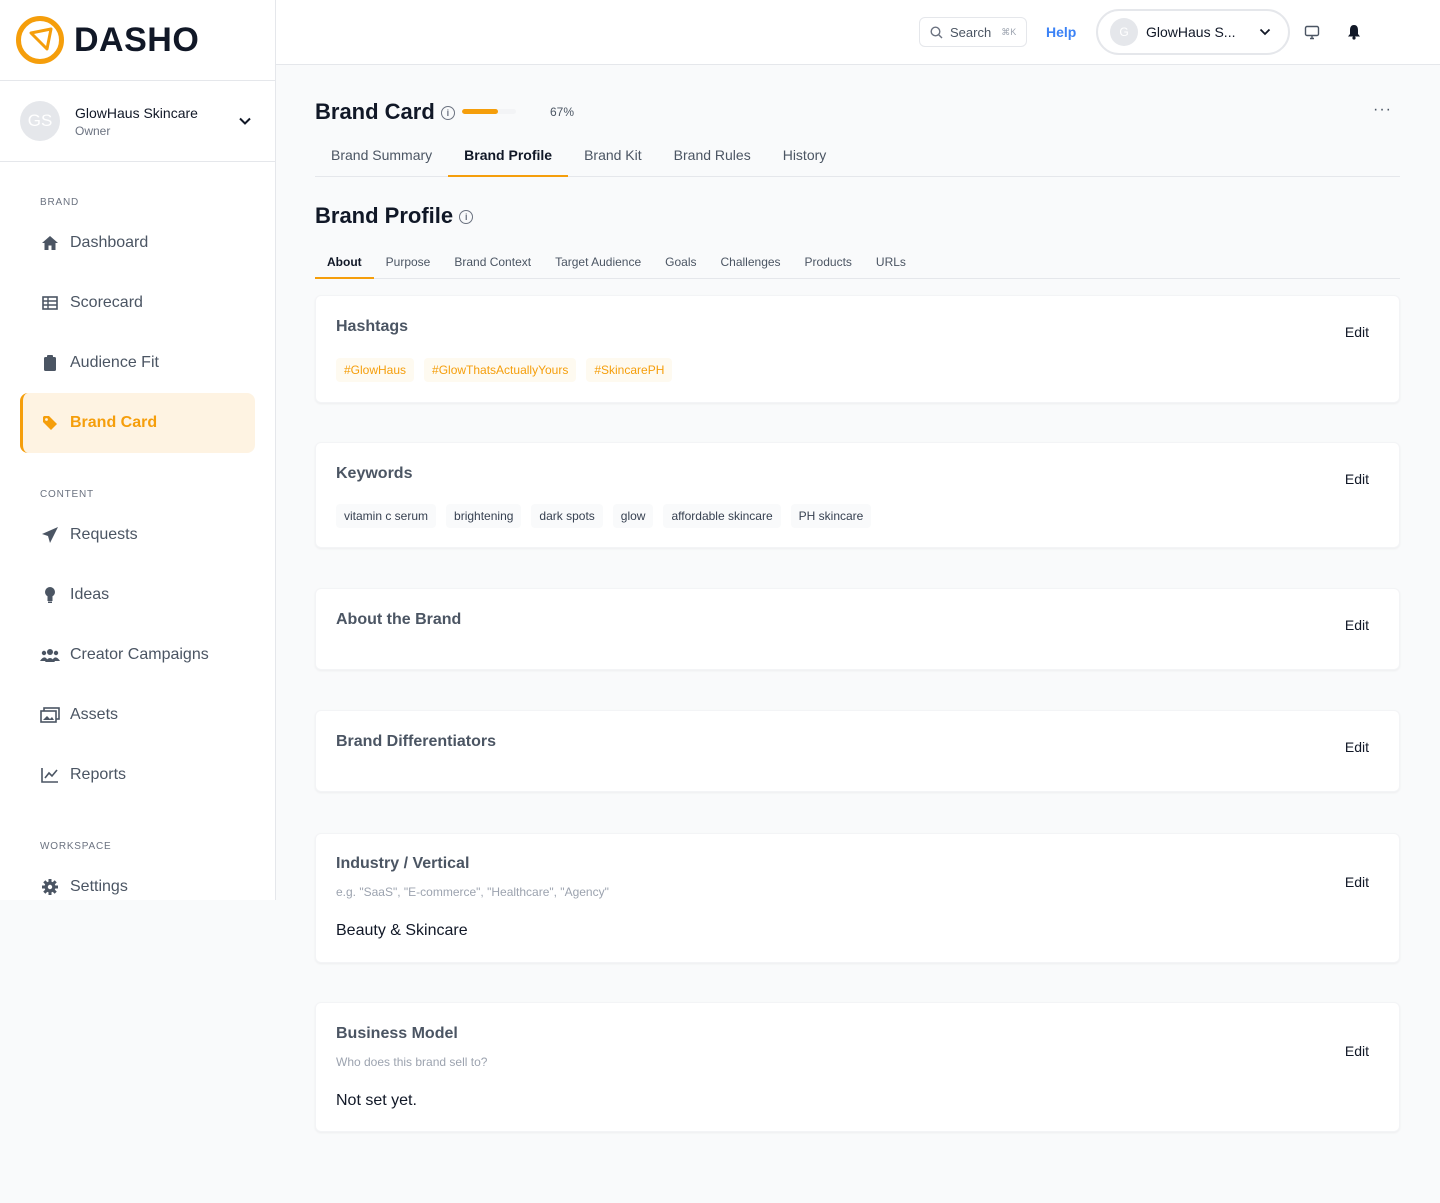  Describe the element at coordinates (397, 1033) in the screenshot. I see `card-title: Business Model` at that location.